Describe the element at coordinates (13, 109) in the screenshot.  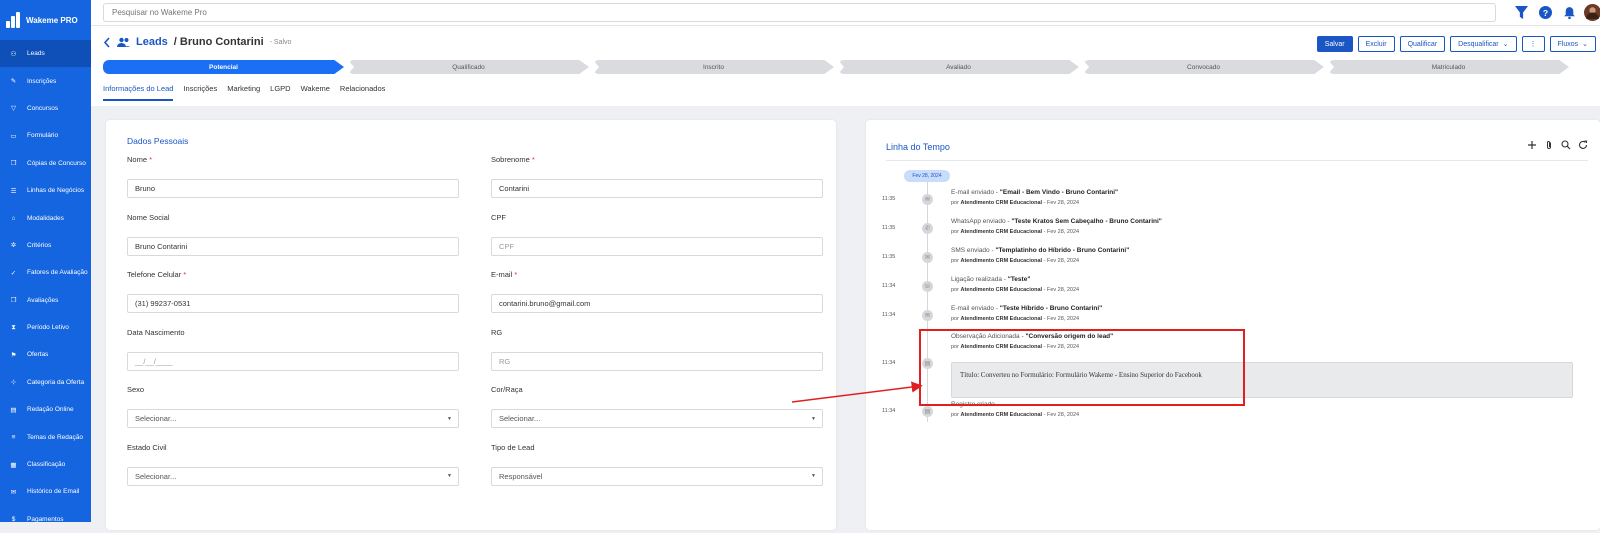
I see `filter-icon: ▽` at that location.